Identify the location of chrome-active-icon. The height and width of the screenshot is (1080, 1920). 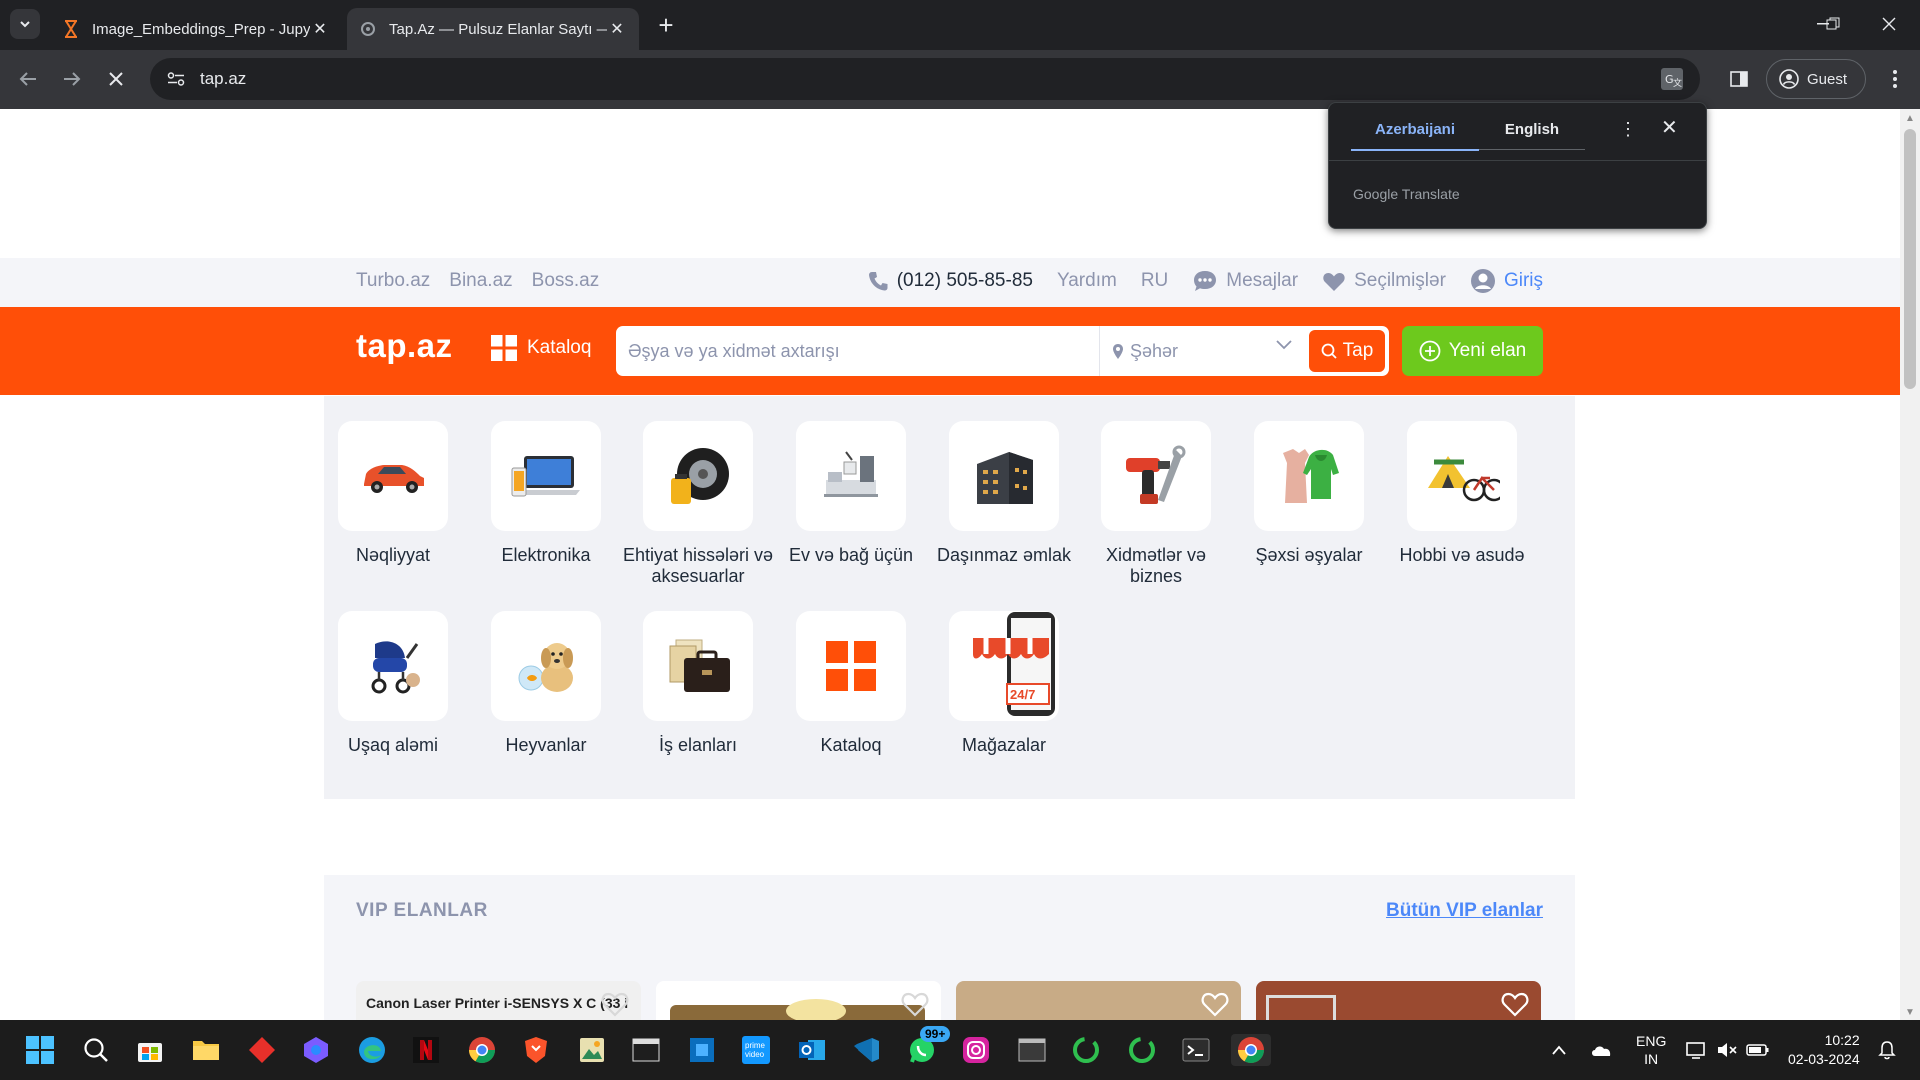
(1251, 1050).